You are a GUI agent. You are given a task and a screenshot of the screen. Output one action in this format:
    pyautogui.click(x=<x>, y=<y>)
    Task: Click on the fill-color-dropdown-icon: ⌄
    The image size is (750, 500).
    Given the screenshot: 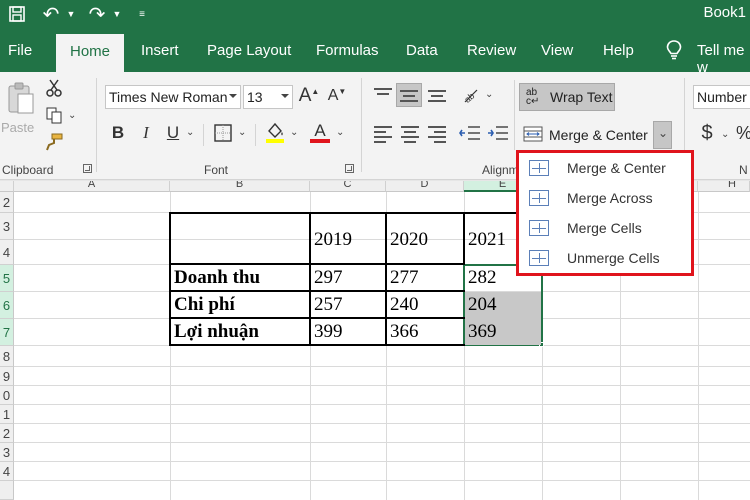 What is the action you would take?
    pyautogui.click(x=294, y=132)
    